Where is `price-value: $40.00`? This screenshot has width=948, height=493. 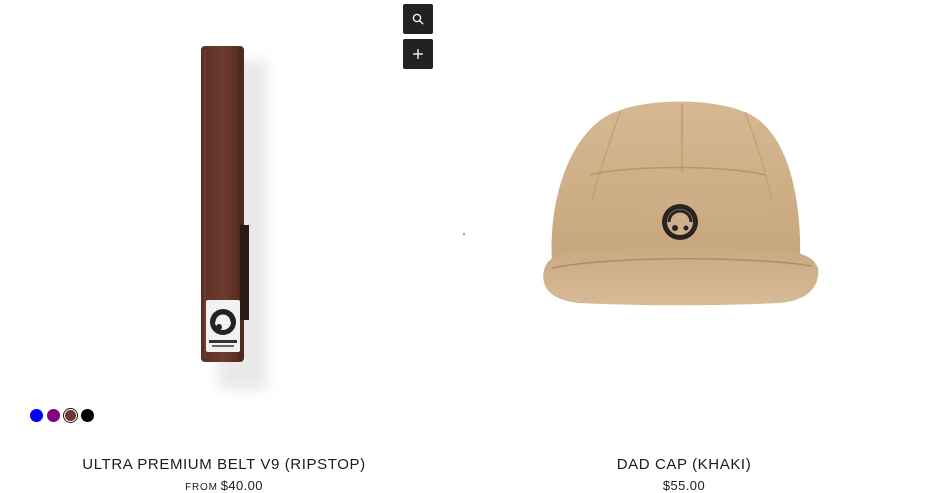 price-value: $40.00 is located at coordinates (241, 485).